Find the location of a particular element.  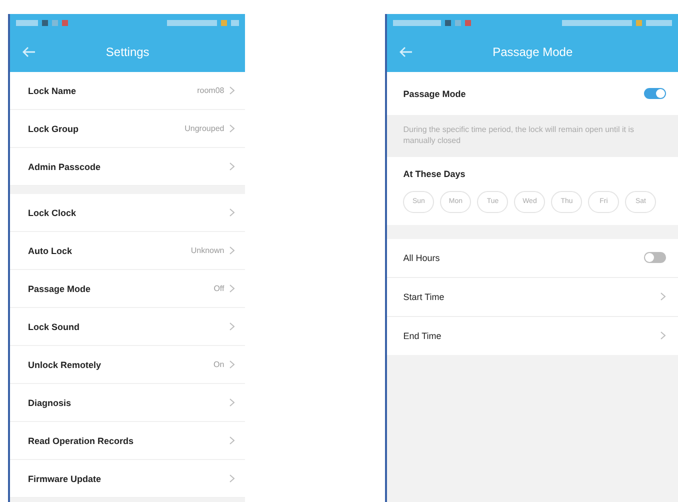

row-label: Unlock Remotely is located at coordinates (65, 365).